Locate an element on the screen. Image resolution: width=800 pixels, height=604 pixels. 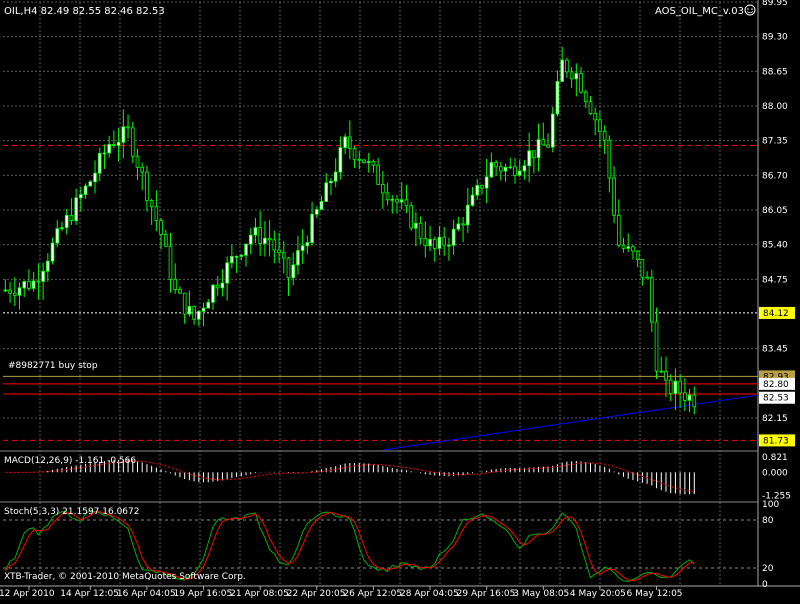
y-axis-tick-label: 85.40 is located at coordinates (775, 246).